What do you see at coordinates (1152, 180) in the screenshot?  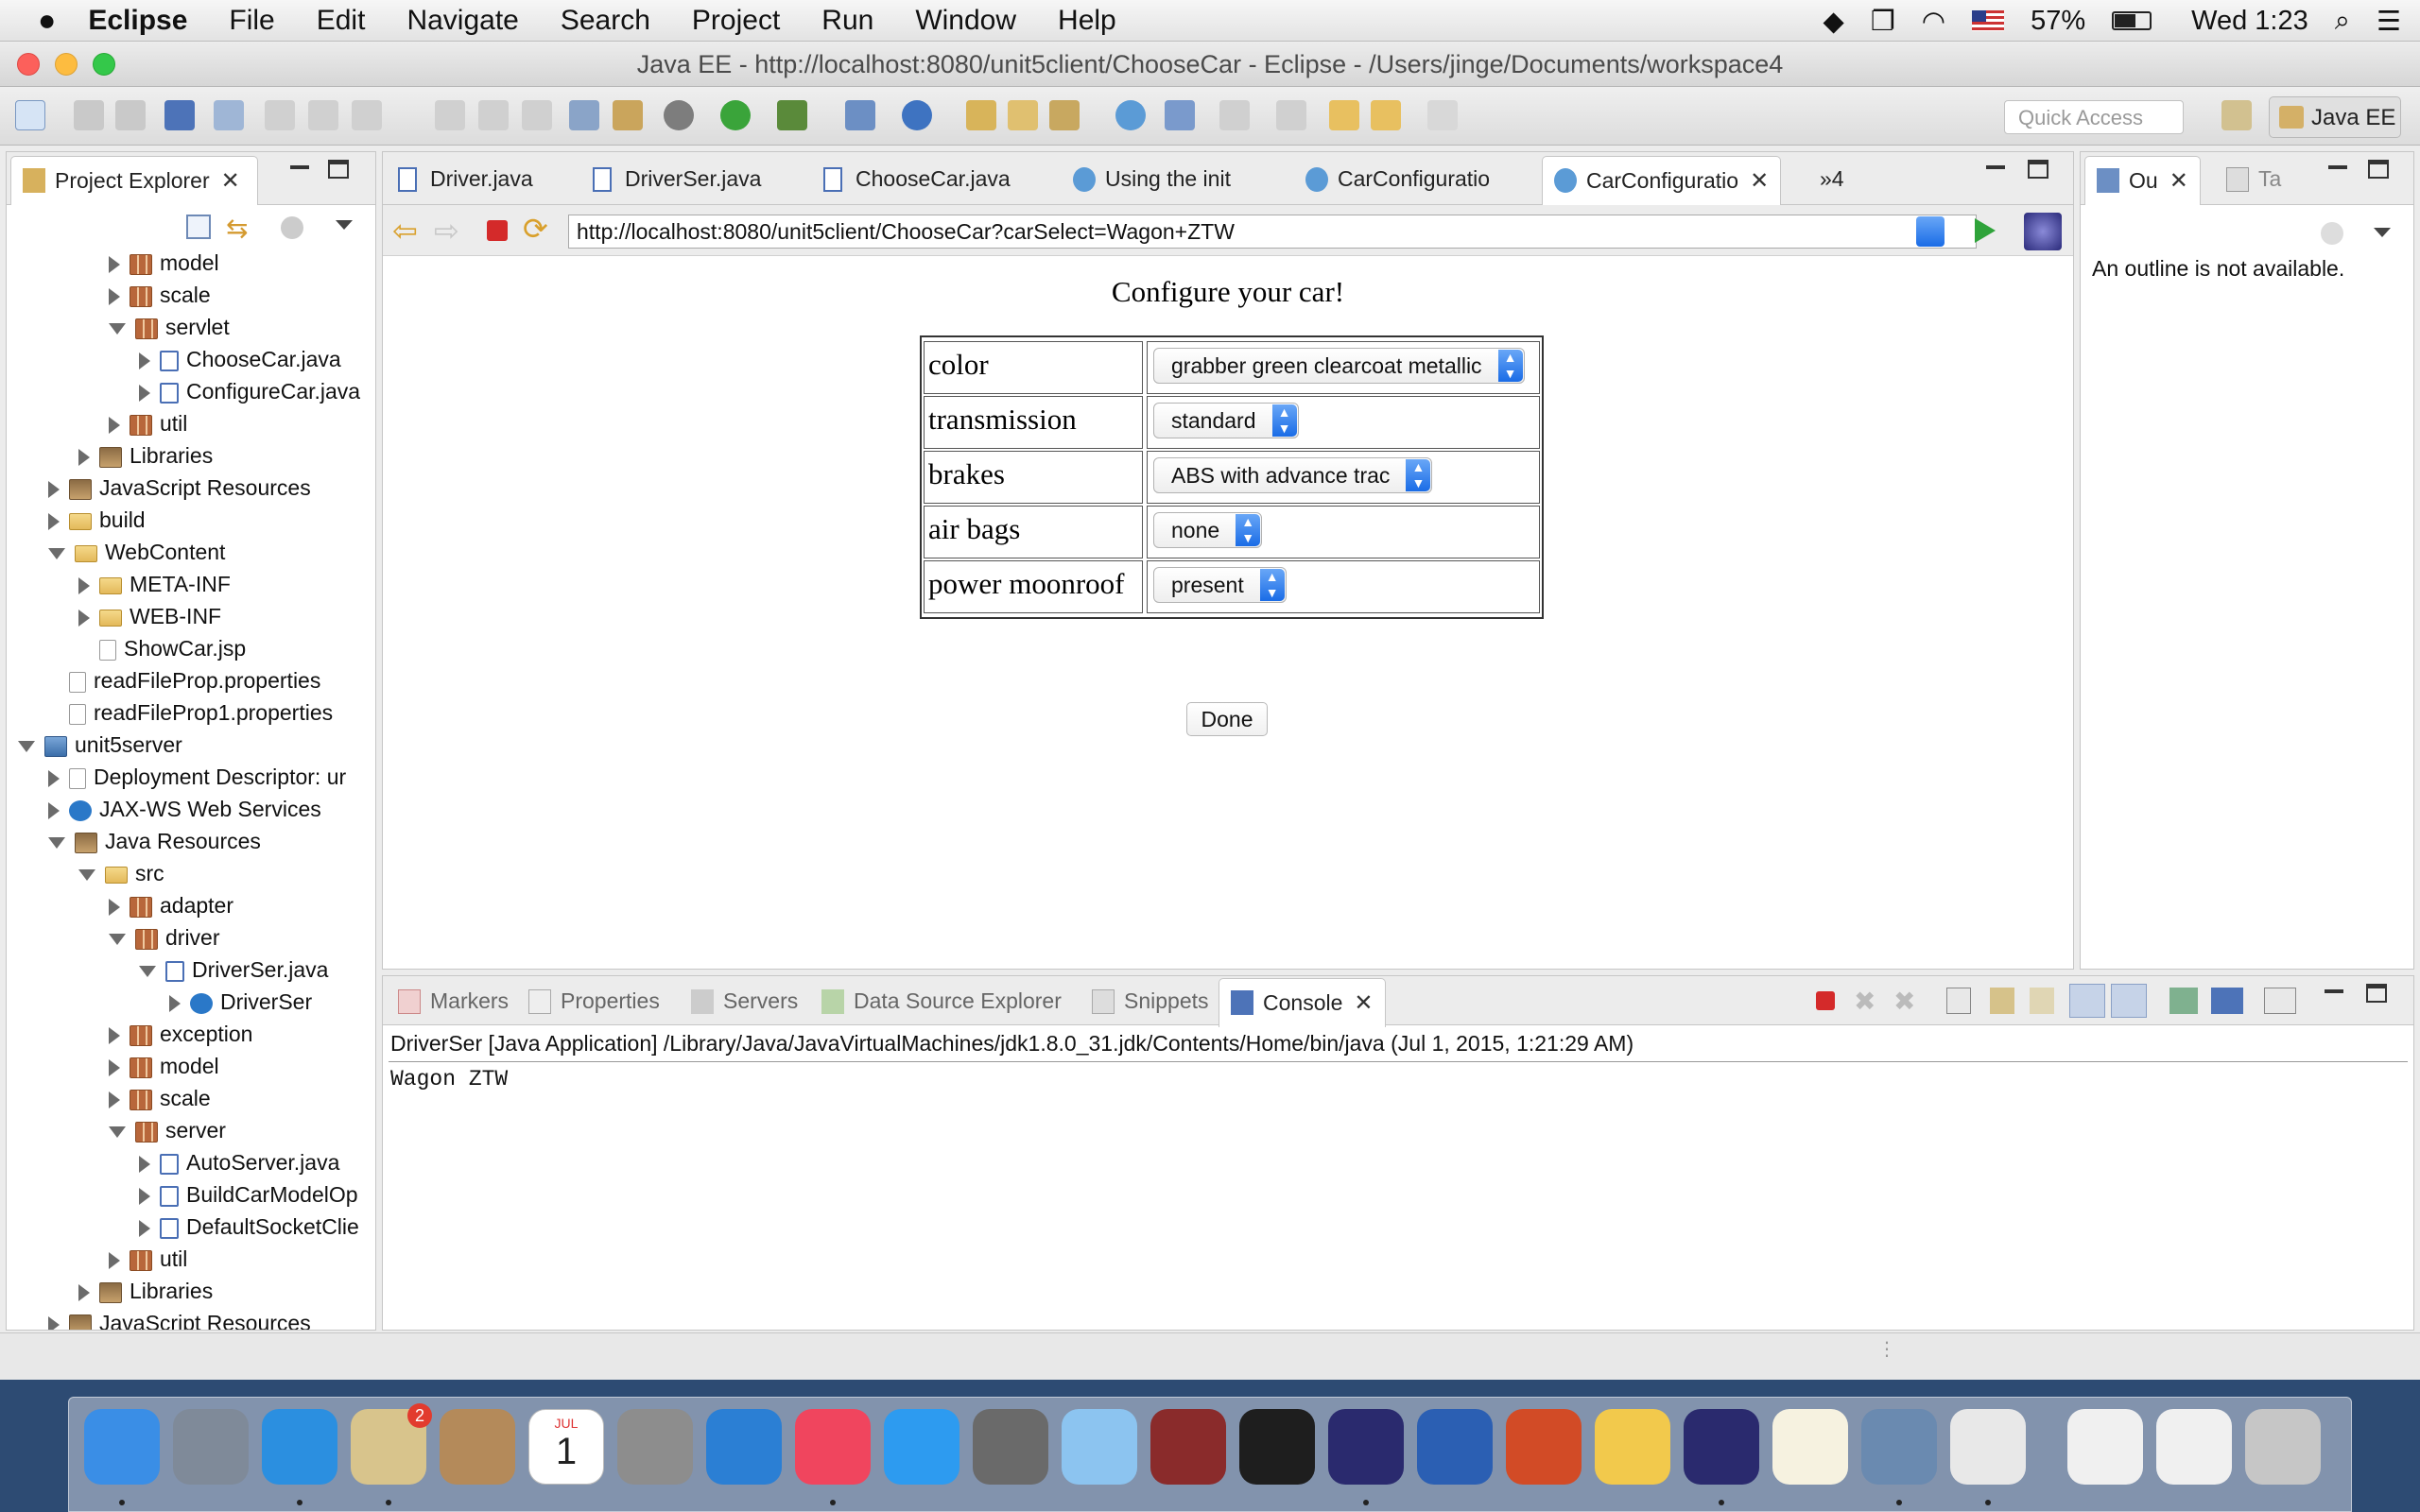 I see `tab-using-the-init: Using the init` at bounding box center [1152, 180].